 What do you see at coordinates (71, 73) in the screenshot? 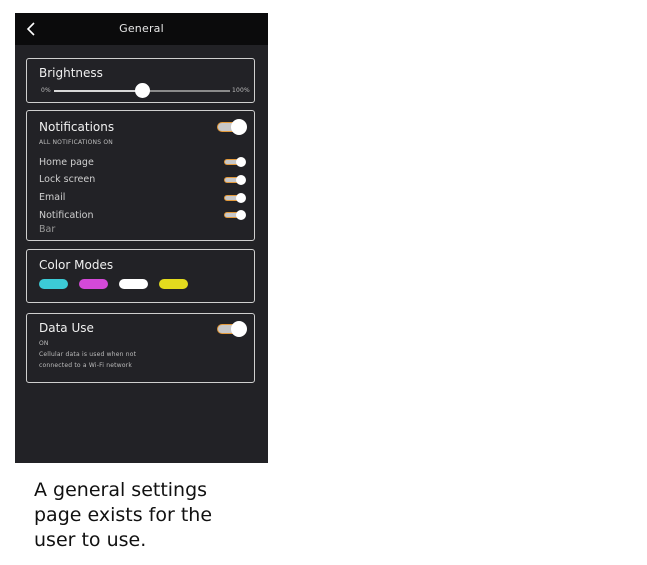
I see `brightness-title: Brightness` at bounding box center [71, 73].